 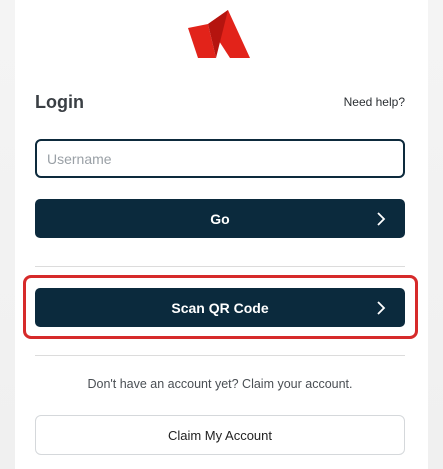 What do you see at coordinates (220, 158) in the screenshot?
I see `username-input` at bounding box center [220, 158].